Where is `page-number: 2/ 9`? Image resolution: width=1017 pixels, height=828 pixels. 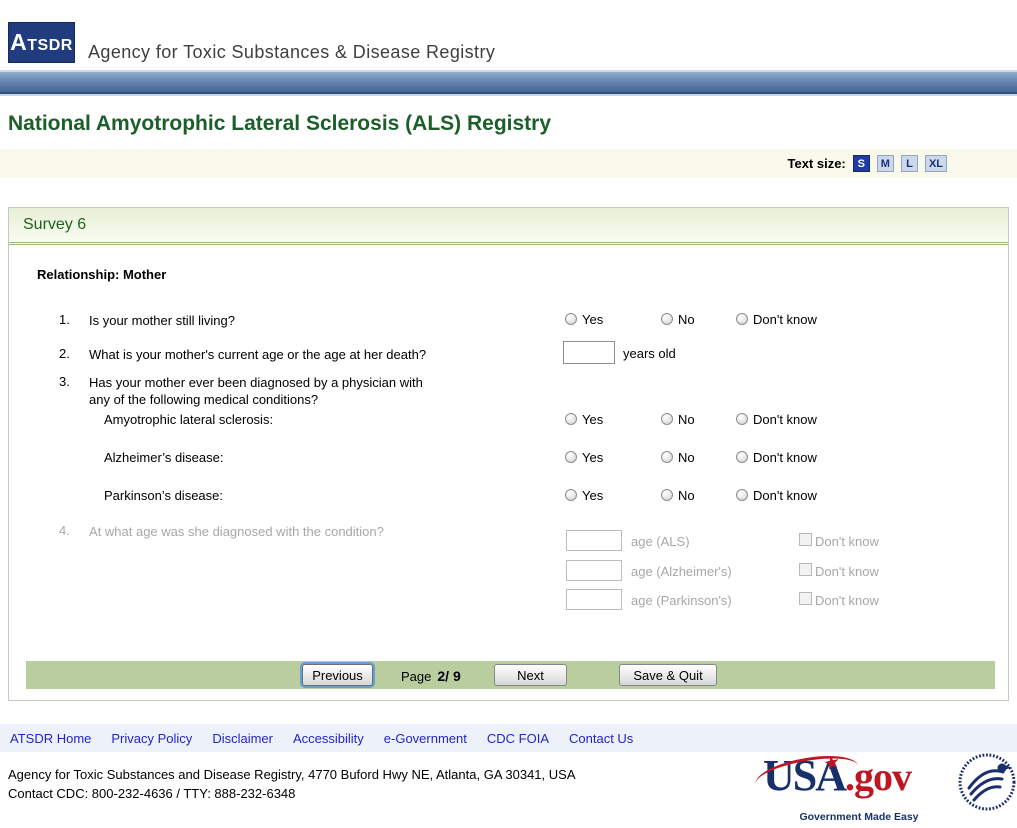
page-number: 2/ 9 is located at coordinates (449, 676).